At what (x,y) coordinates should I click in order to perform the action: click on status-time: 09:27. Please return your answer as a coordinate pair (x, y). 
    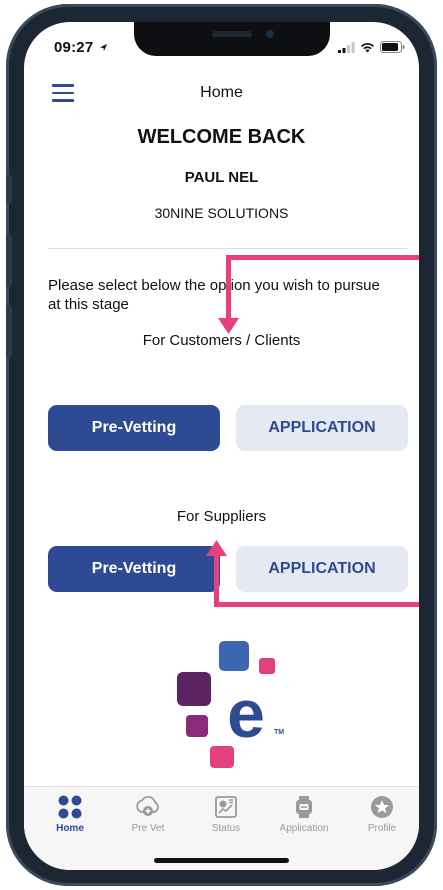
    Looking at the image, I should click on (81, 47).